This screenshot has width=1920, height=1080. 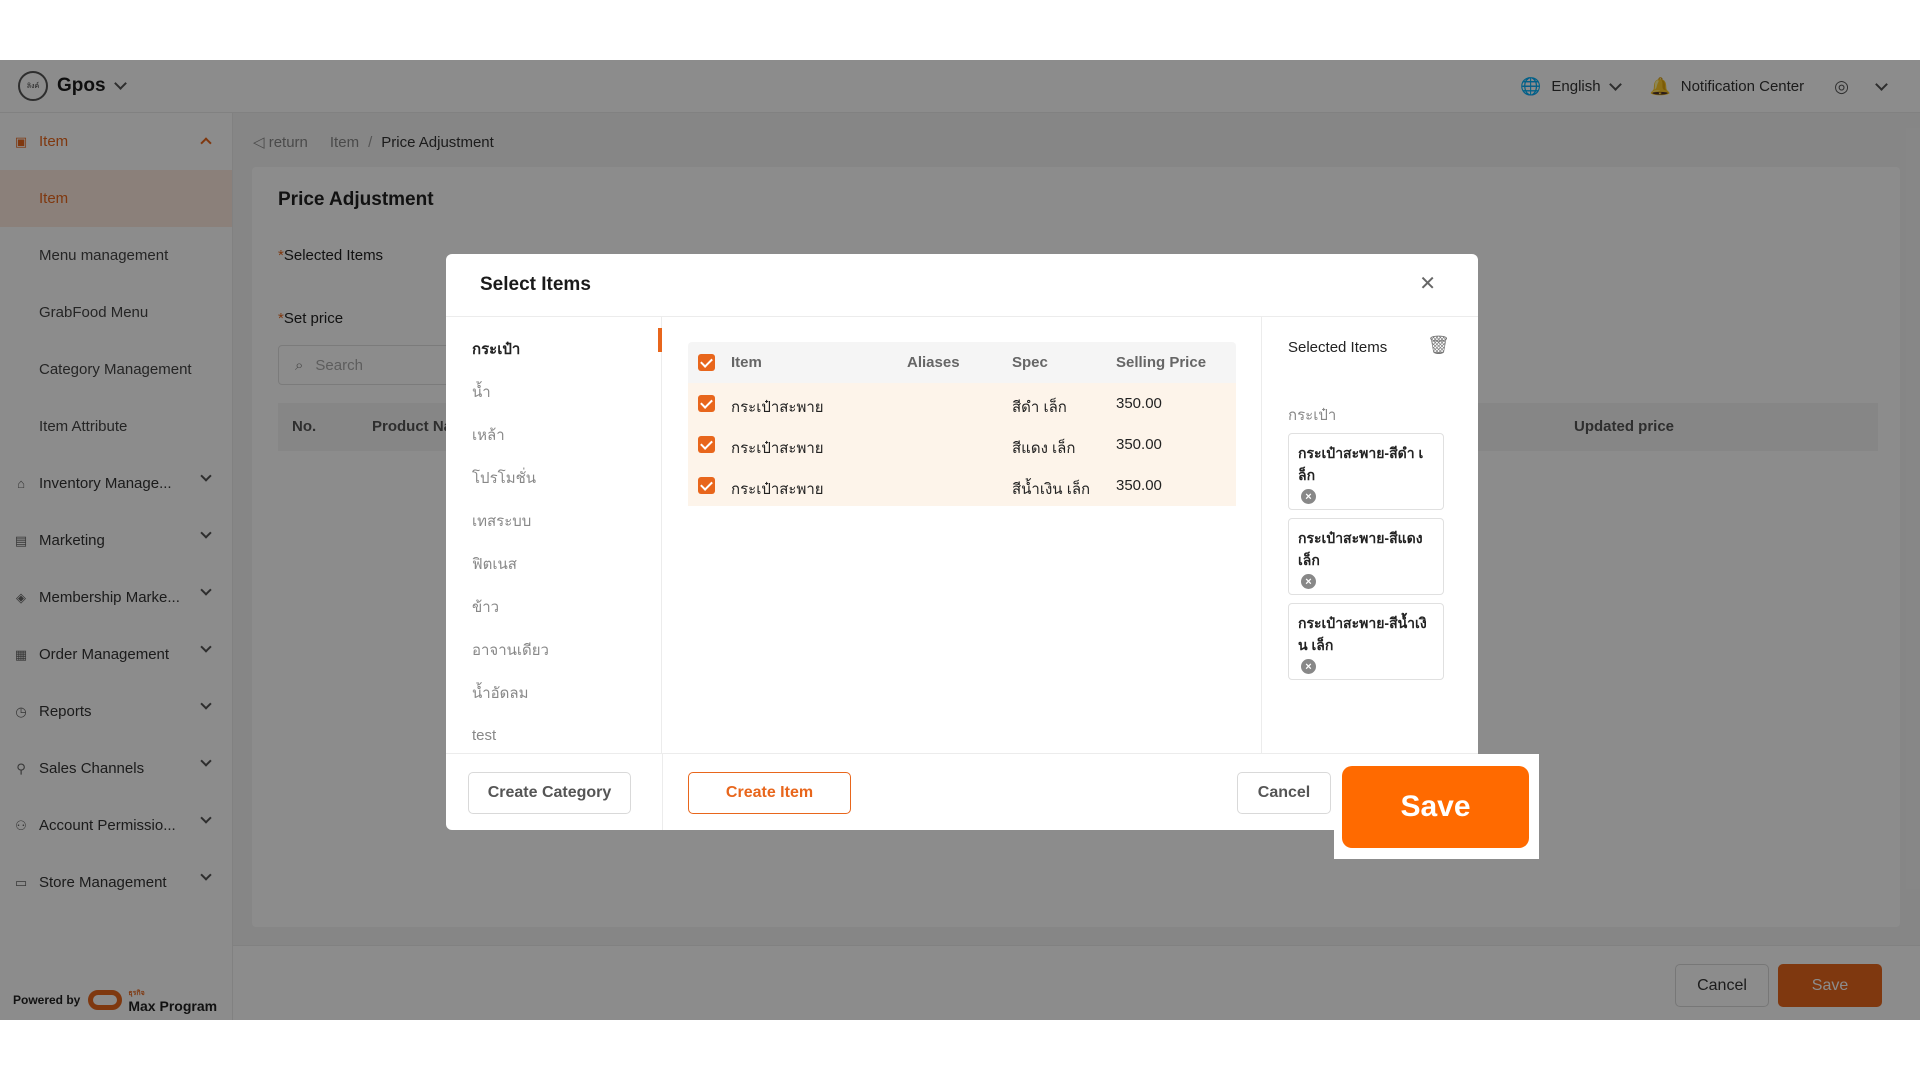 I want to click on modal-save-button: Save, so click(x=1435, y=807).